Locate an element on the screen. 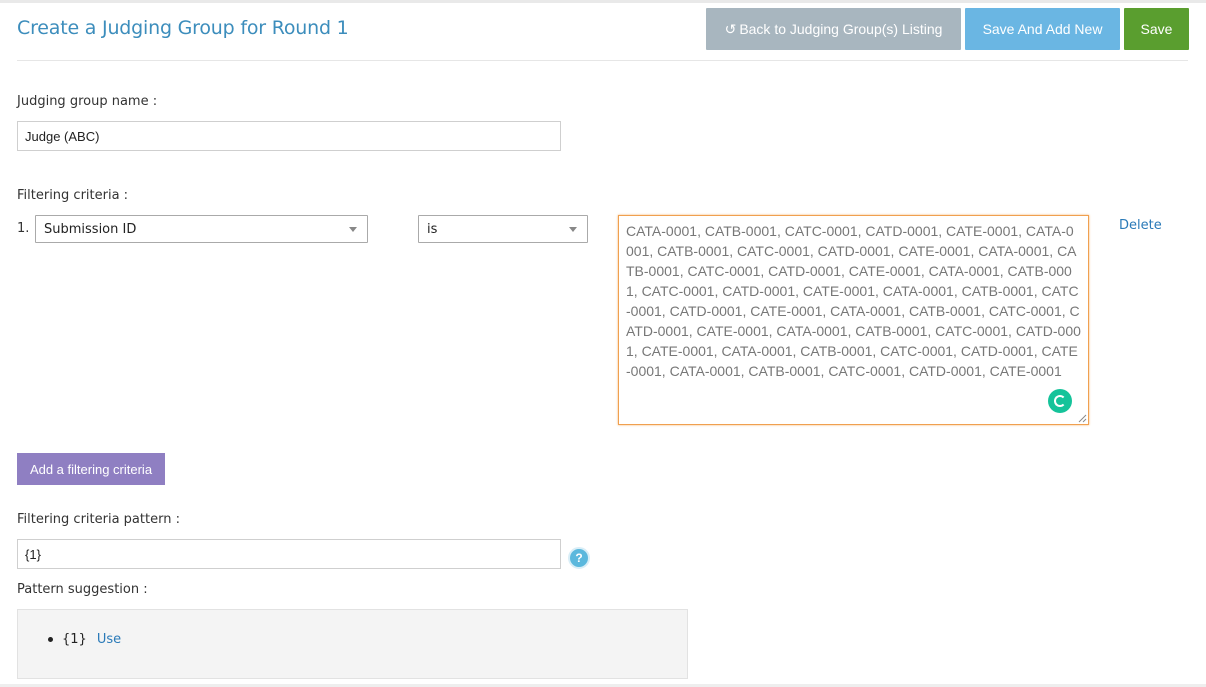 This screenshot has width=1206, height=687. criteria-field-select: Submission ID is located at coordinates (201, 229).